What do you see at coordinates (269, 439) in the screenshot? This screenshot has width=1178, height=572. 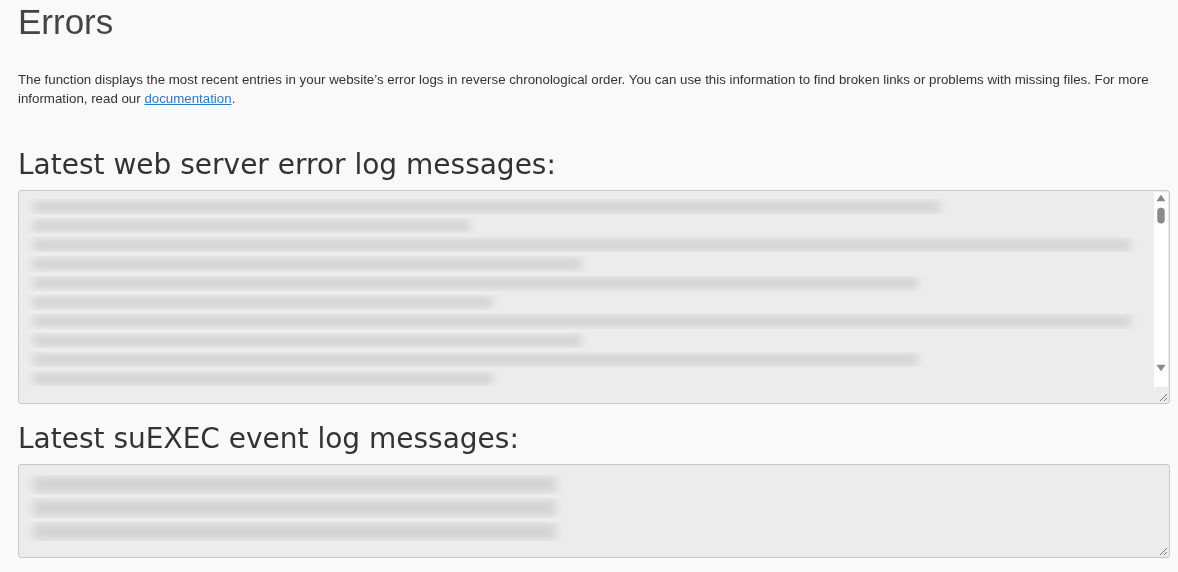 I see `section-heading: Latest suEXEC event log messages:` at bounding box center [269, 439].